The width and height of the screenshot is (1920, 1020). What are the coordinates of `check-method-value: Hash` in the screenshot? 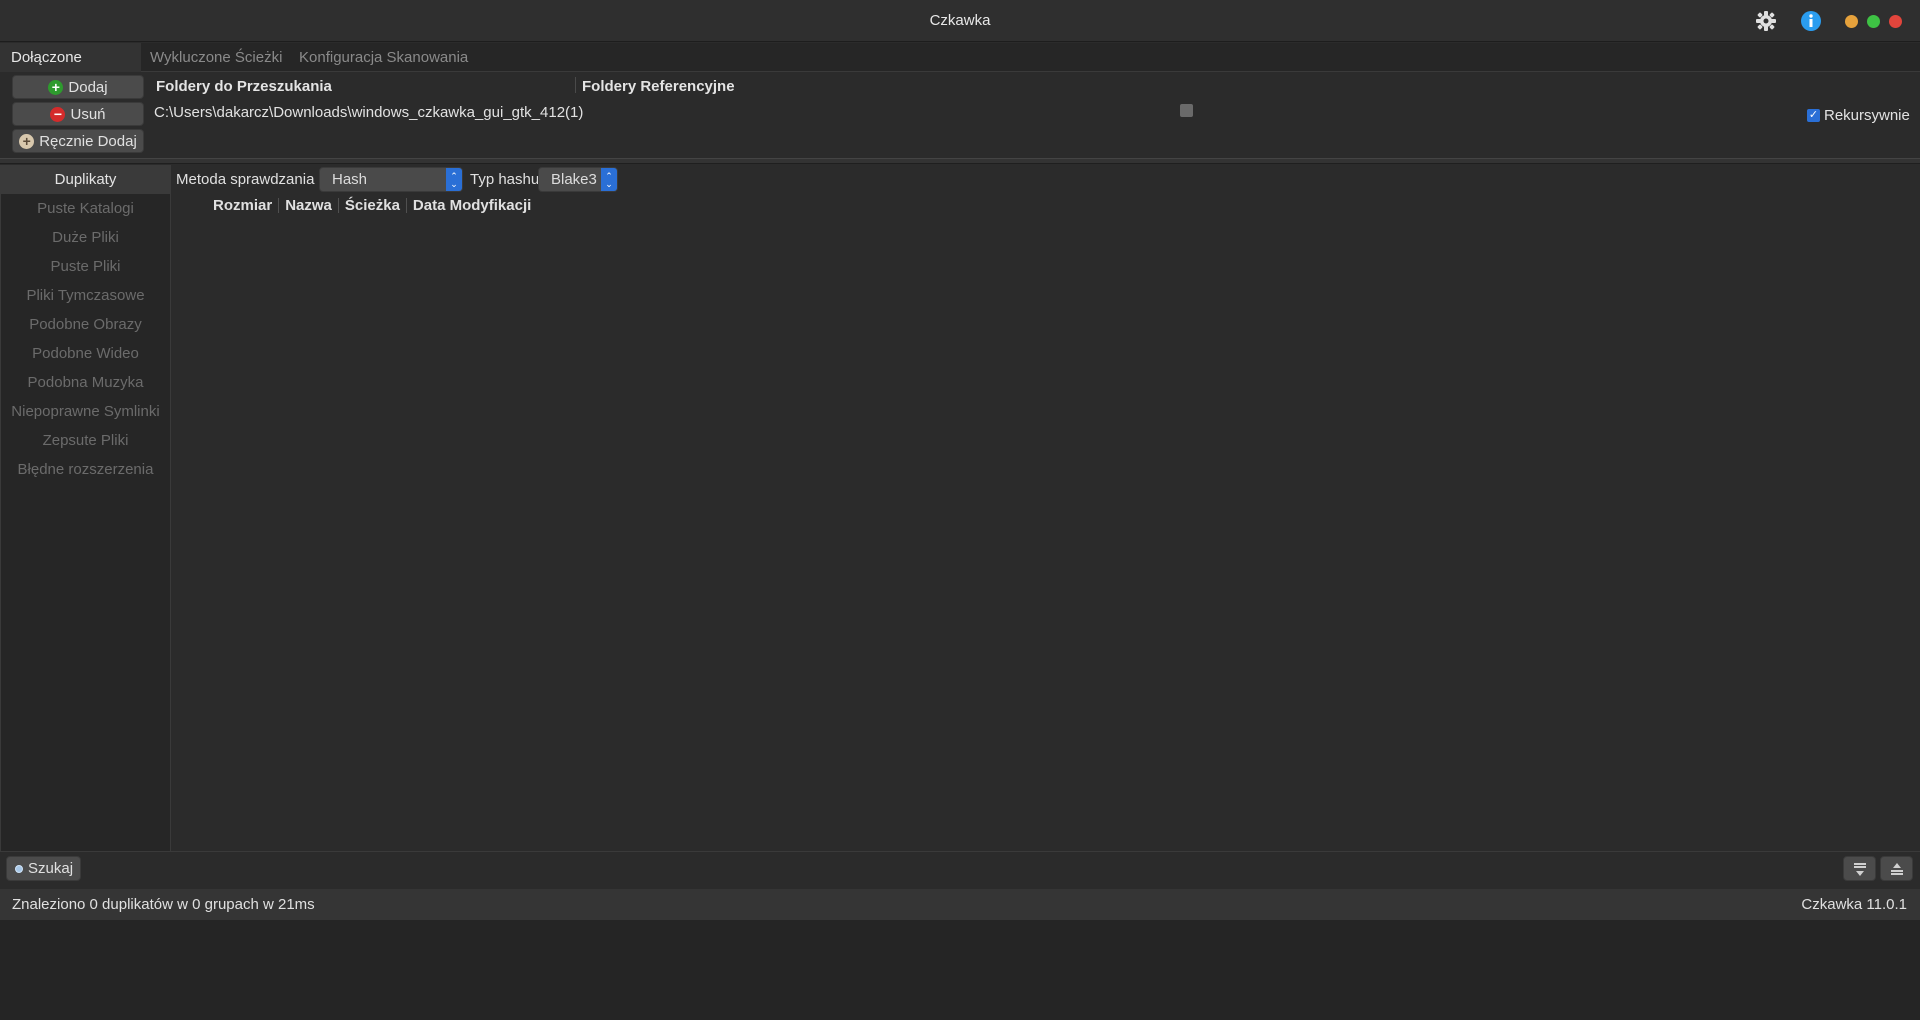 It's located at (350, 179).